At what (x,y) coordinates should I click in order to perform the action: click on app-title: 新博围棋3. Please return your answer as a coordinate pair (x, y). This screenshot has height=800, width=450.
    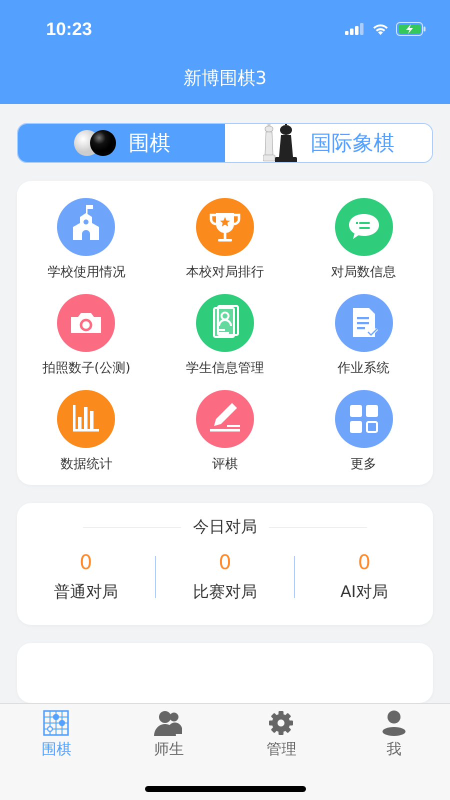
    Looking at the image, I should click on (225, 78).